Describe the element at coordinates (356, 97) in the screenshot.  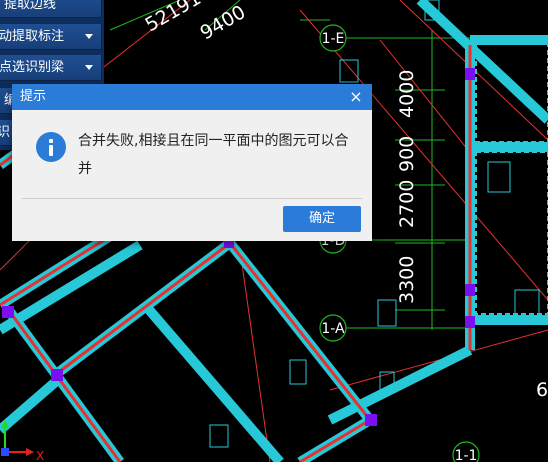
I see `close-icon: ×` at that location.